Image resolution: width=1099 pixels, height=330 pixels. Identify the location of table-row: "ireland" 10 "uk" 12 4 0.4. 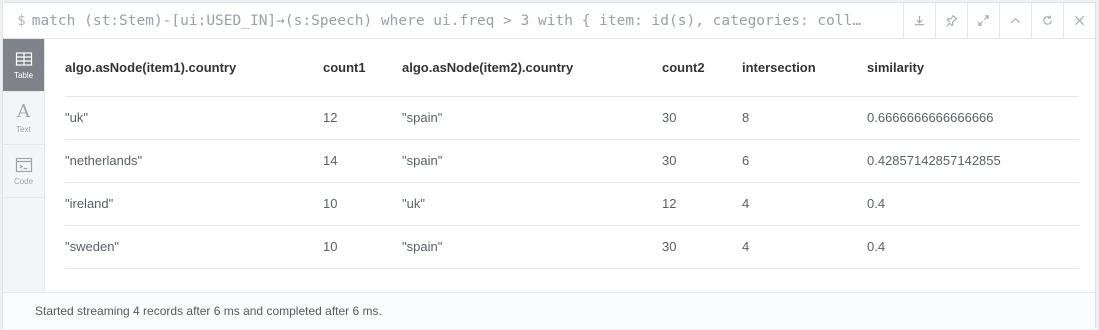
(572, 204).